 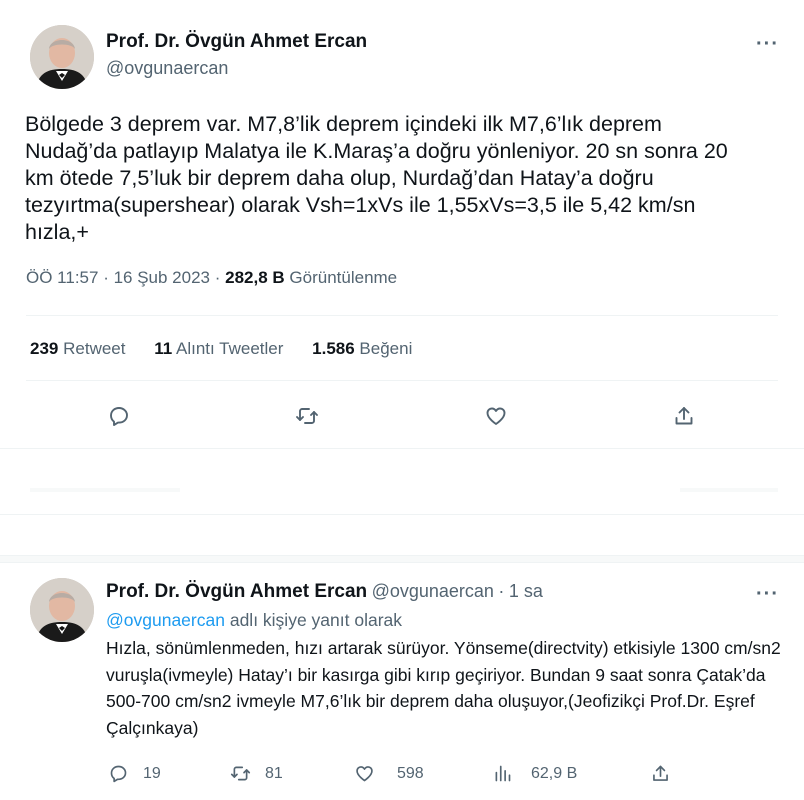 What do you see at coordinates (256, 773) in the screenshot?
I see `reply-retweet-button: 81` at bounding box center [256, 773].